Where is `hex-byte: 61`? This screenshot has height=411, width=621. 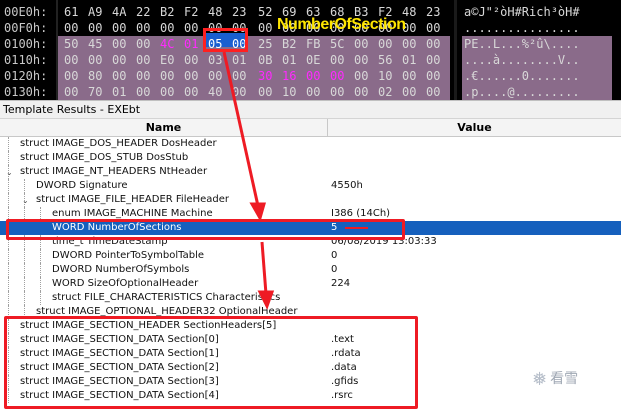 hex-byte: 61 is located at coordinates (74, 12).